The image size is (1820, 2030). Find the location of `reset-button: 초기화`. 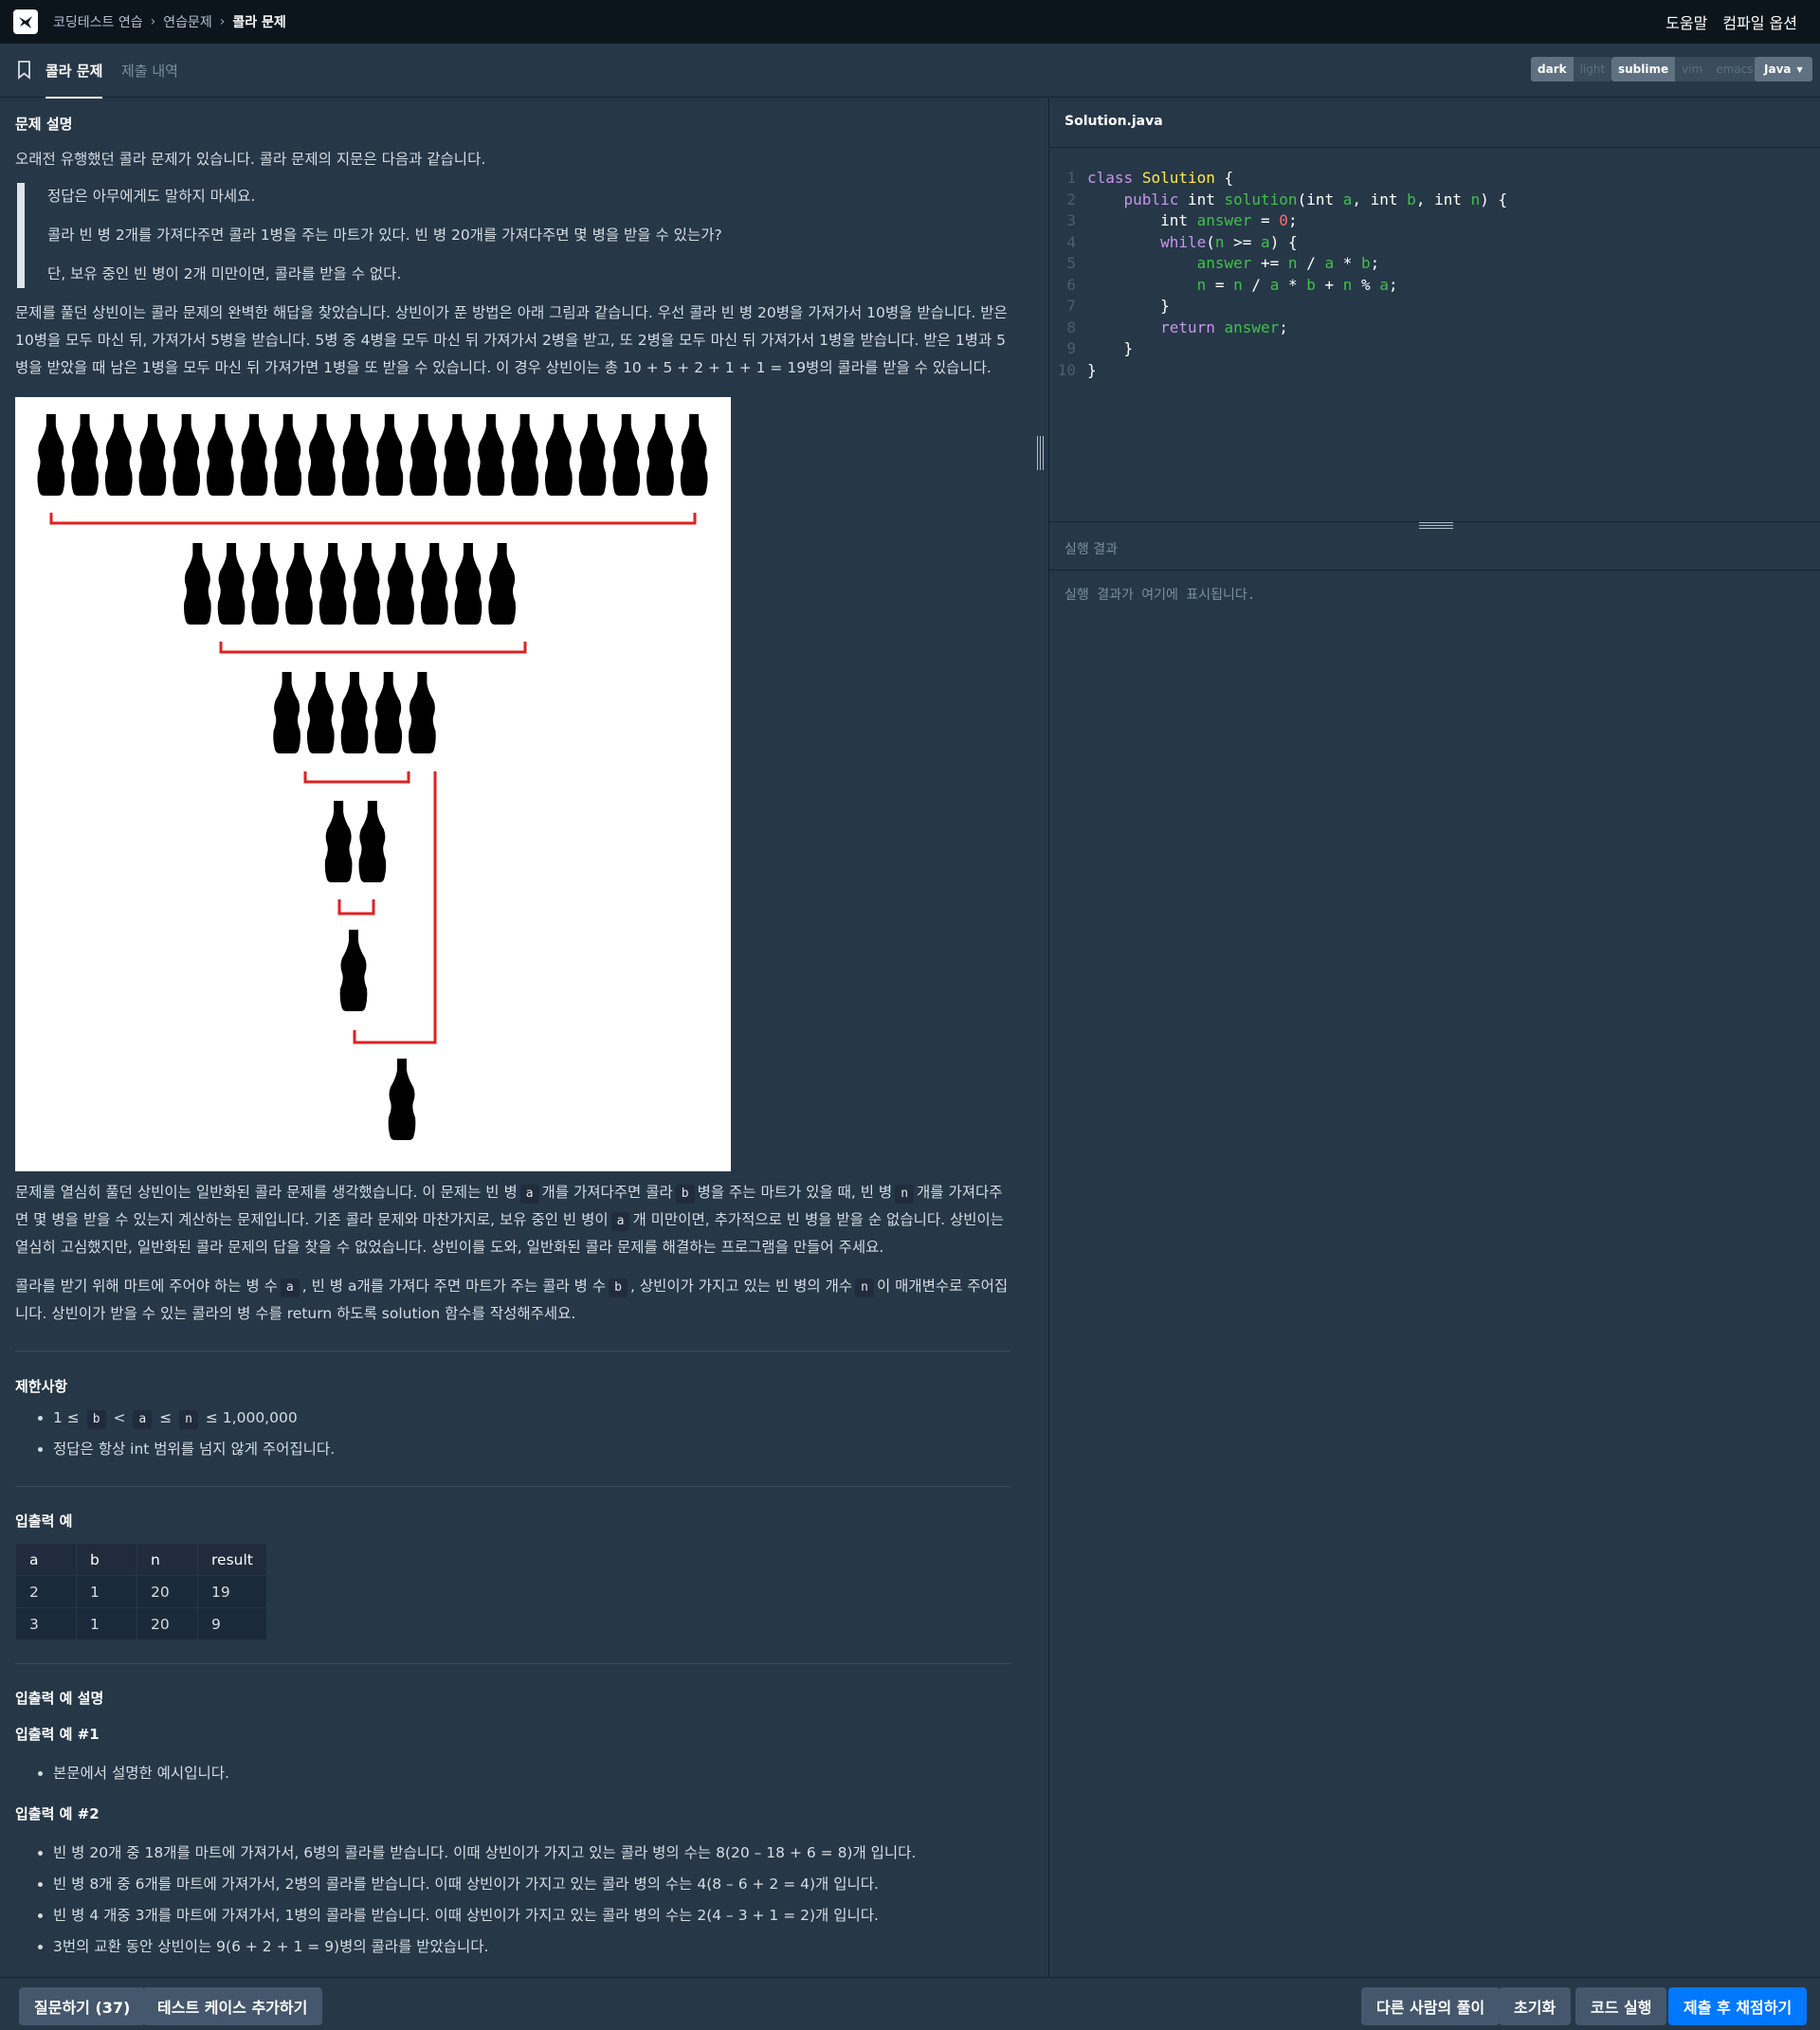

reset-button: 초기화 is located at coordinates (1535, 2006).